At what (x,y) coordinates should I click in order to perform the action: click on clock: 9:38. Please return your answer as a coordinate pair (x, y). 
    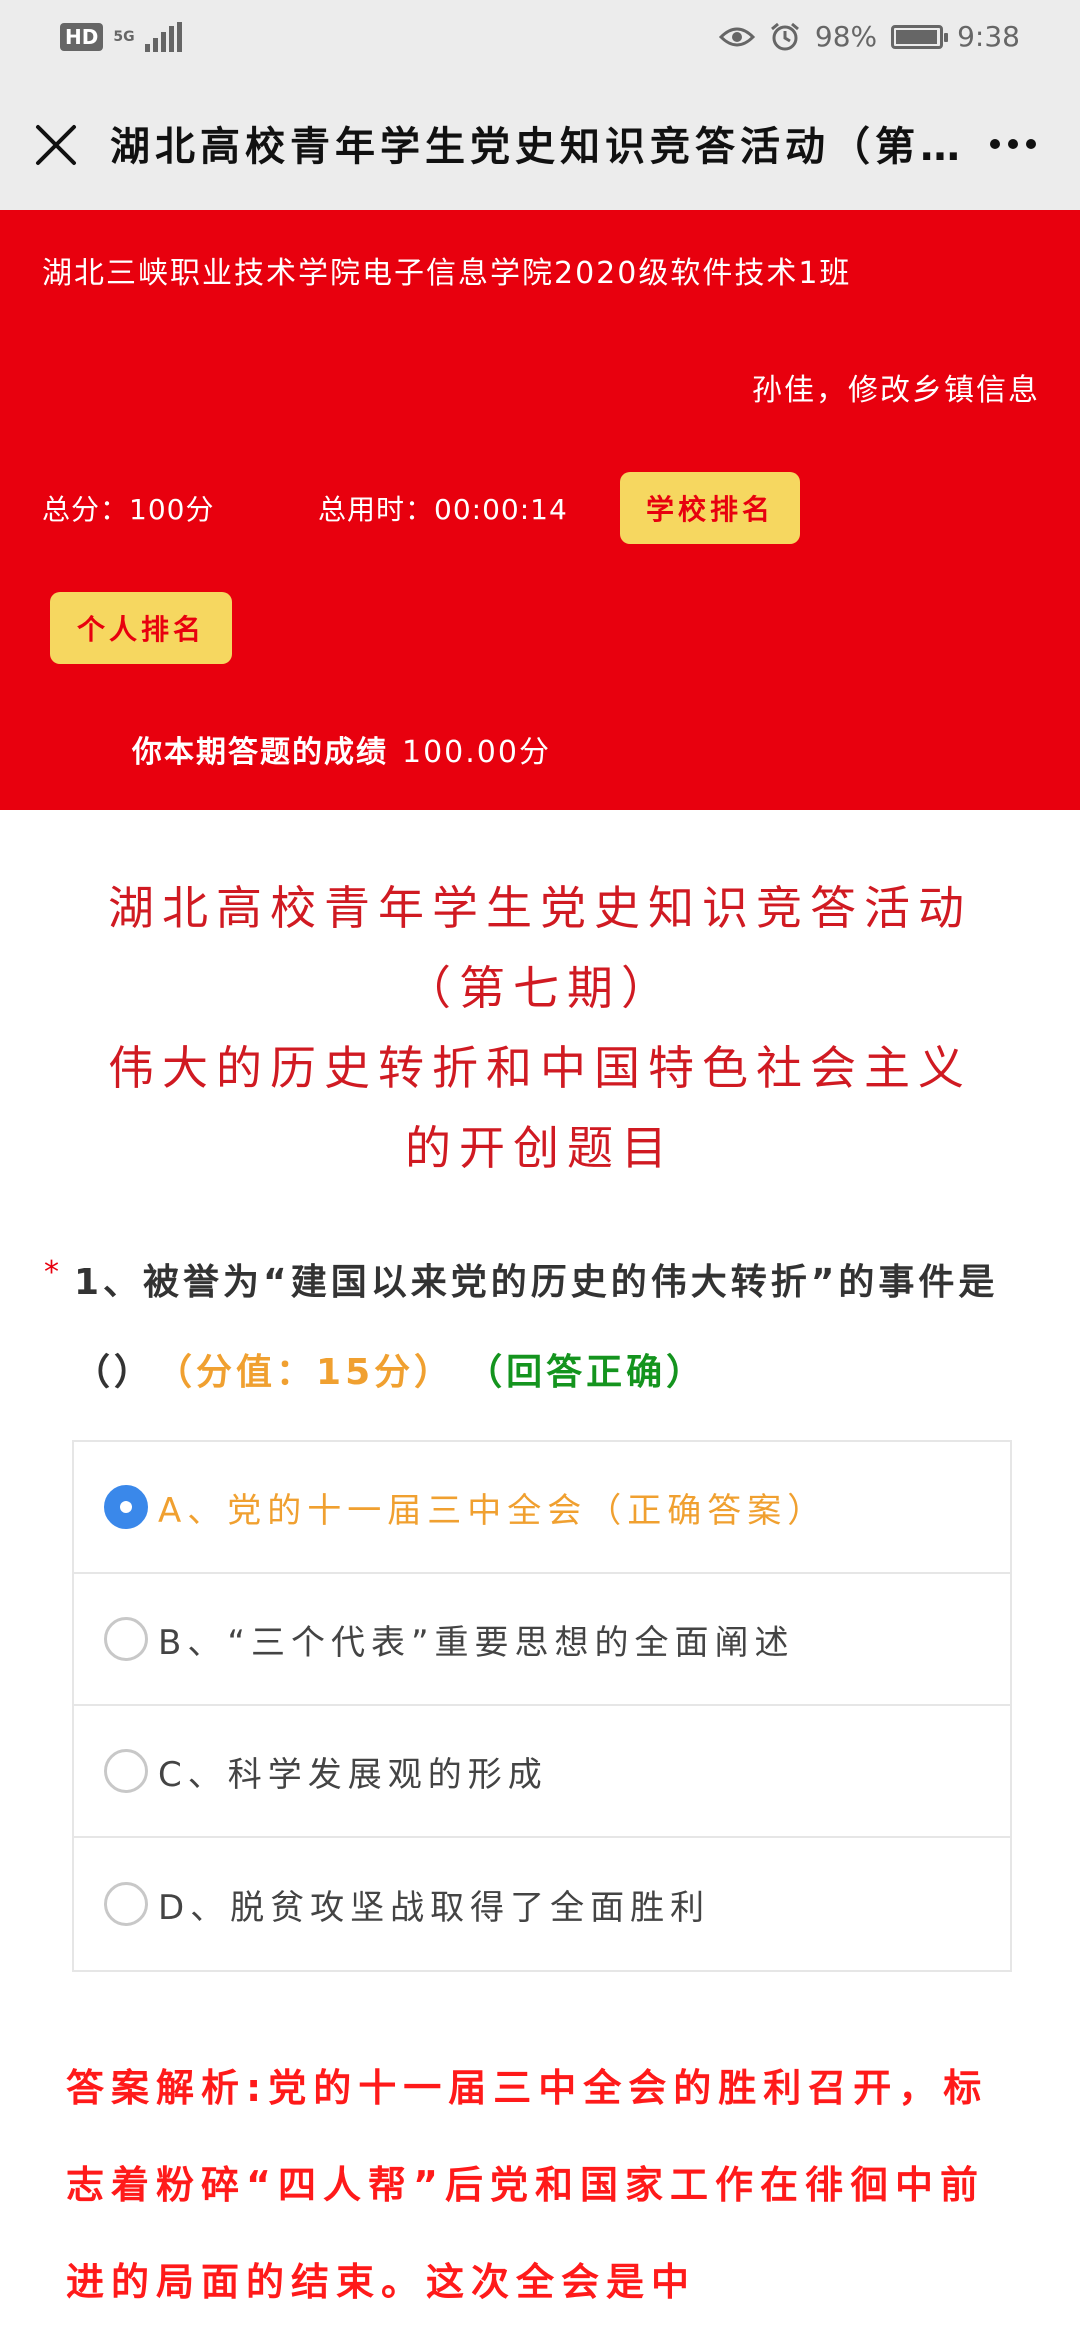
    Looking at the image, I should click on (988, 36).